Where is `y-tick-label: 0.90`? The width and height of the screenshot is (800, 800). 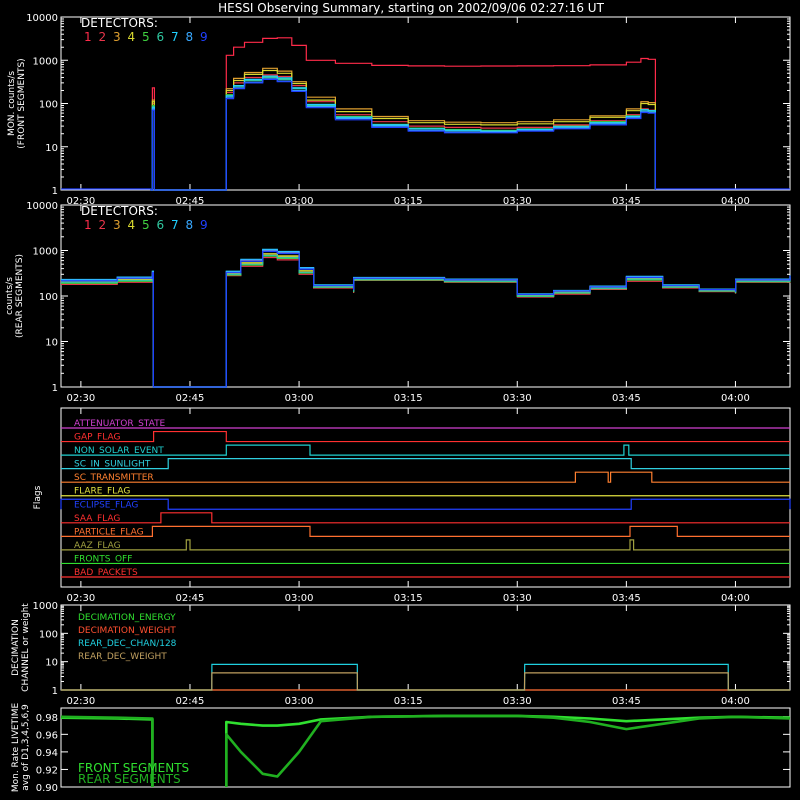 y-tick-label: 0.90 is located at coordinates (47, 788).